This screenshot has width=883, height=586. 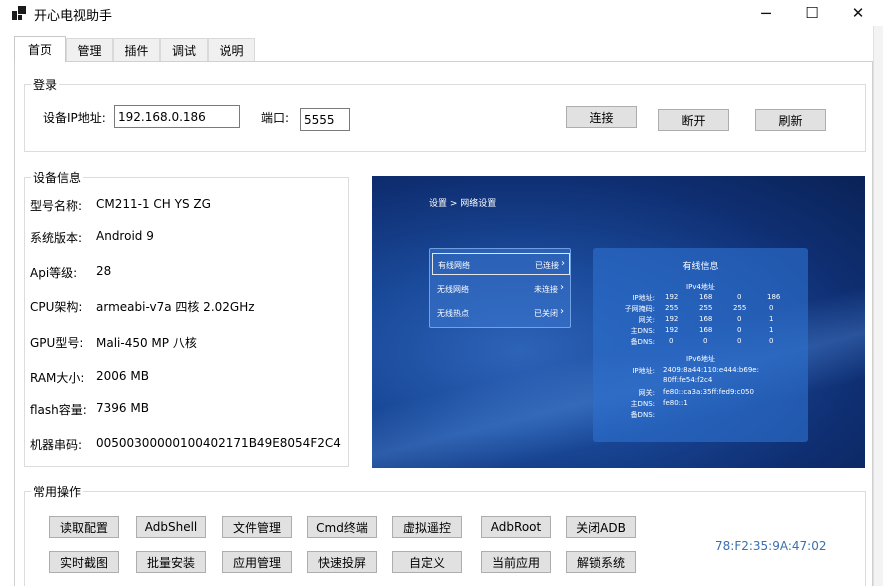 I want to click on tab-home: 首页, so click(x=40, y=49).